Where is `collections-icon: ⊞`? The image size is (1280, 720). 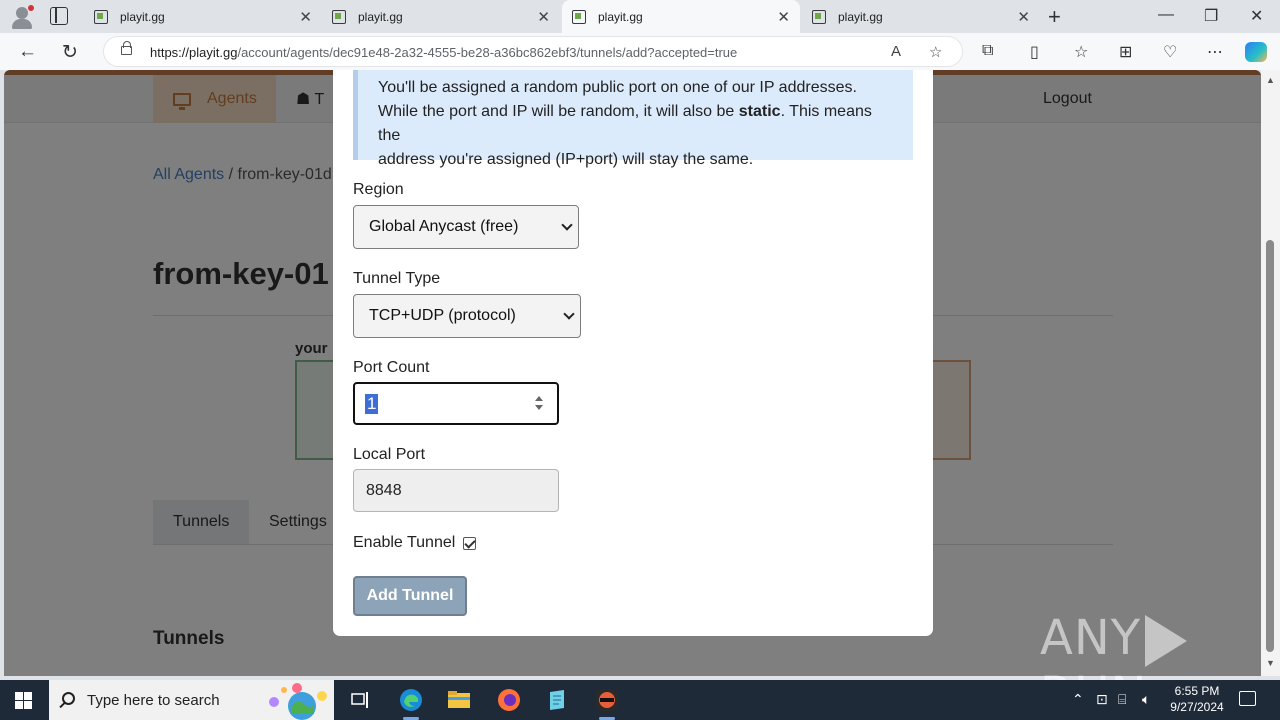
collections-icon: ⊞ is located at coordinates (1125, 52).